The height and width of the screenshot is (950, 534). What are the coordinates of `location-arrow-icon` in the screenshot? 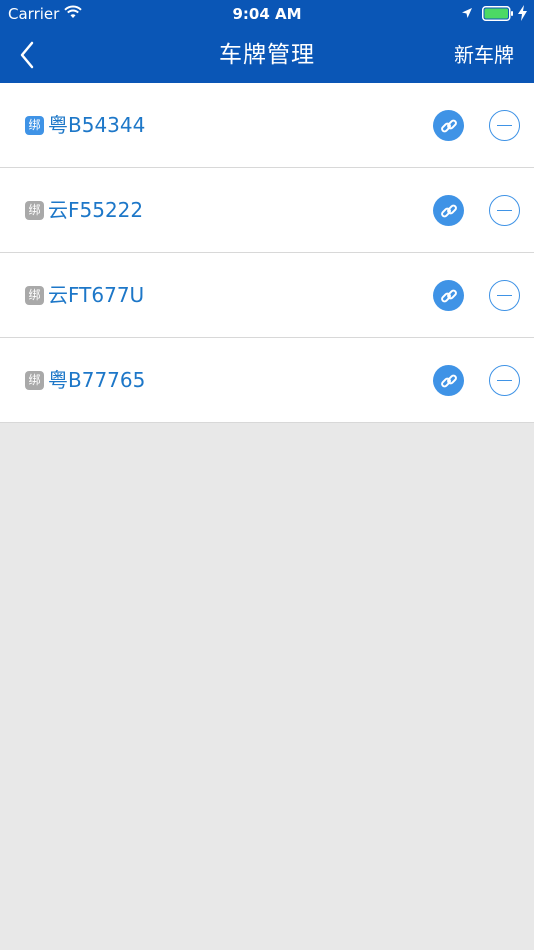 It's located at (467, 13).